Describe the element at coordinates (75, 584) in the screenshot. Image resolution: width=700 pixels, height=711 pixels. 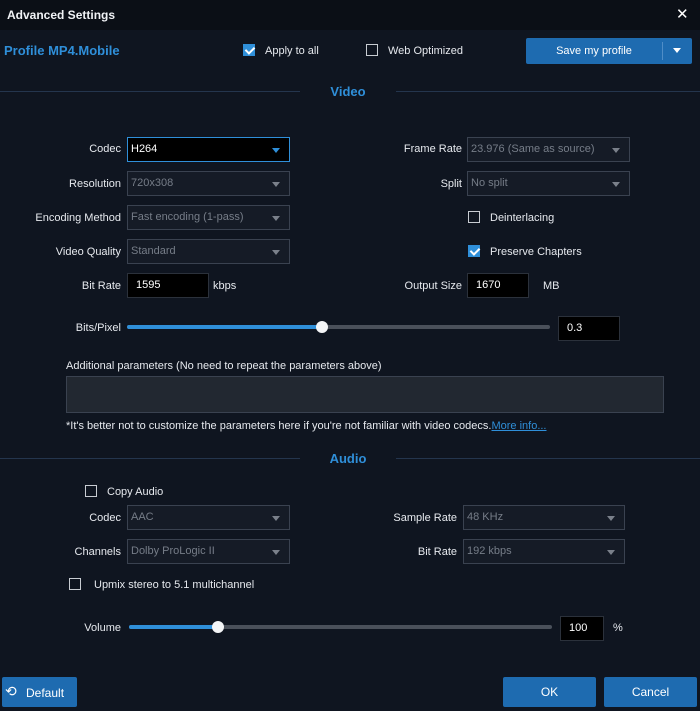
I see `upmix-checkbox` at that location.